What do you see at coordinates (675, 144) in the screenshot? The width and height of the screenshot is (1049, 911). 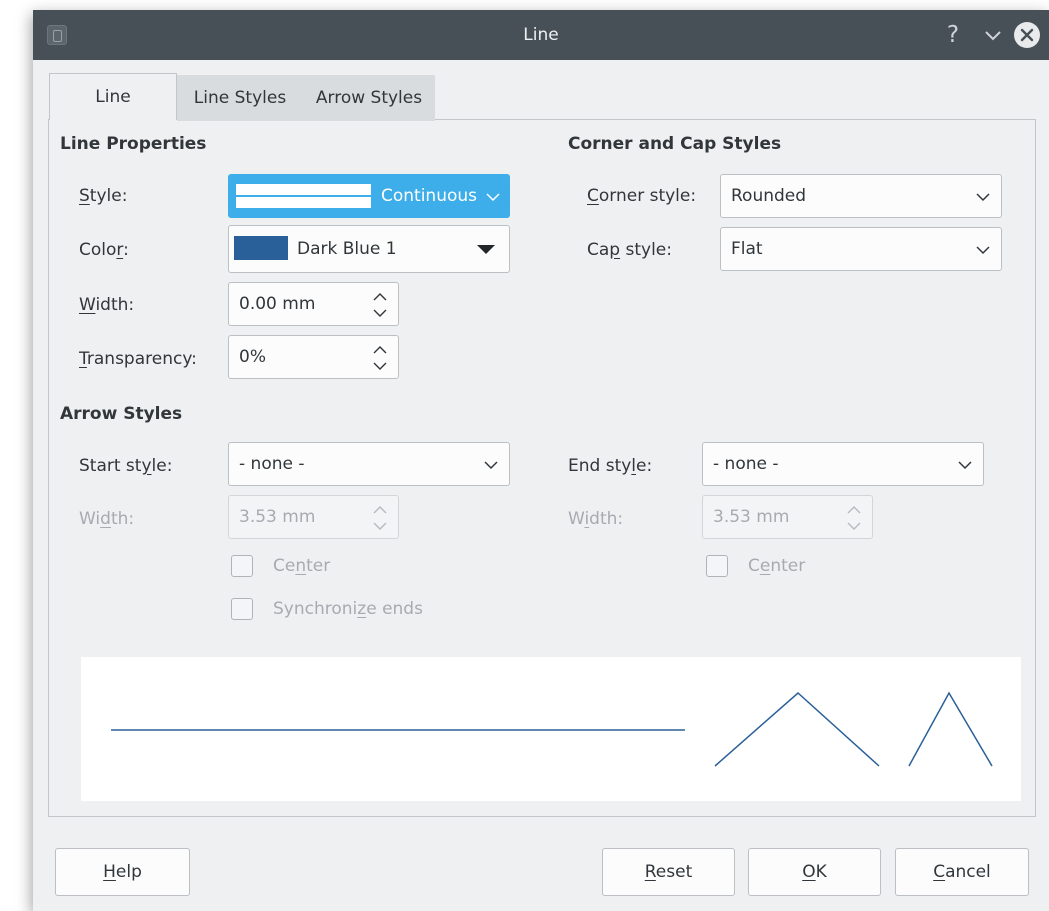 I see `corner-cap-heading: Corner and Cap Styles` at bounding box center [675, 144].